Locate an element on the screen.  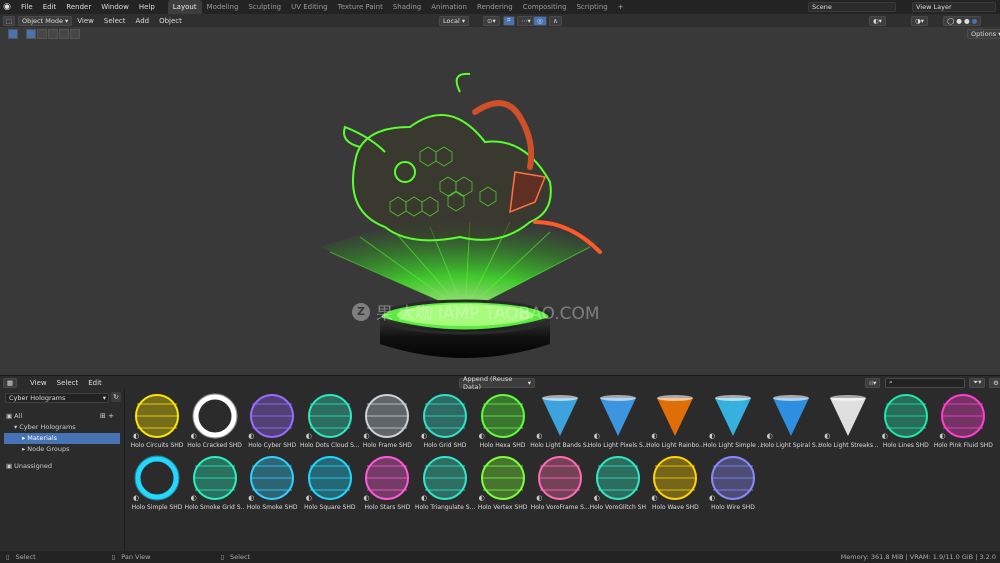
tab-rendering: Rendering is located at coordinates (495, 7).